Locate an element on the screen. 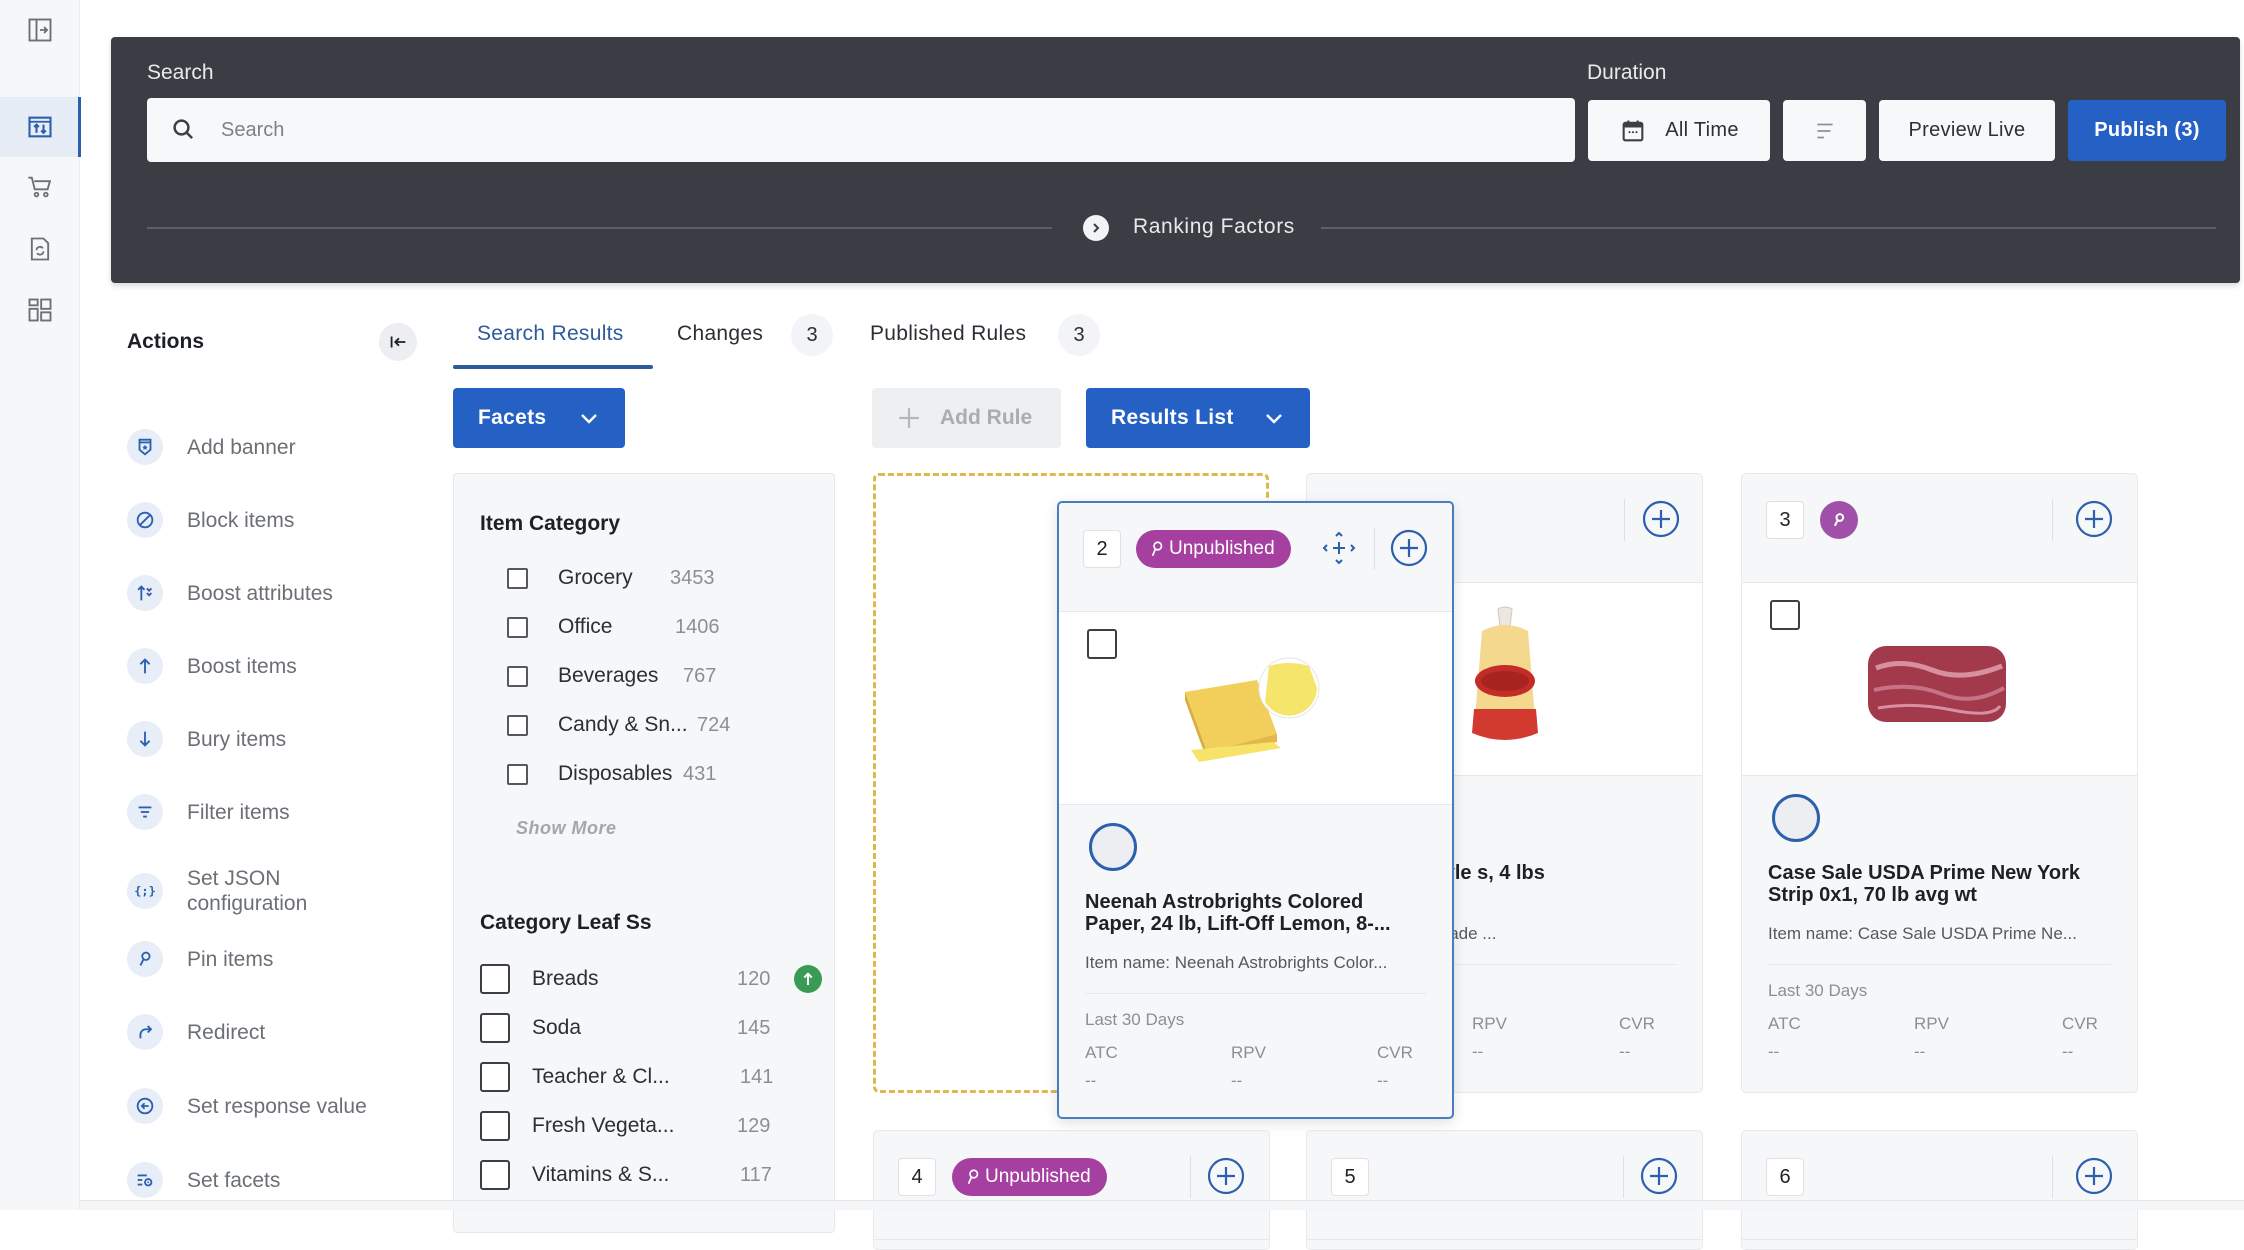 The image size is (2244, 1250). action-set-response-value: Set response value is located at coordinates (277, 1106).